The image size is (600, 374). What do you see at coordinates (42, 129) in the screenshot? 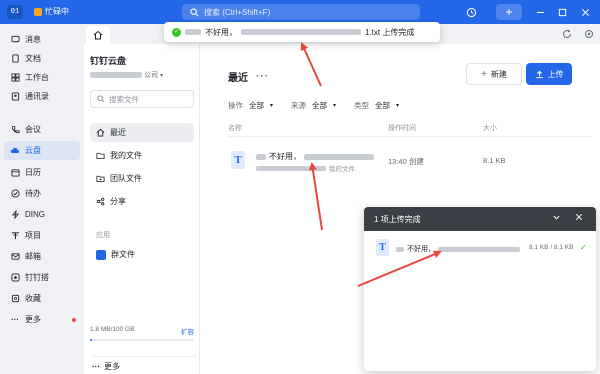
I see `nav-item-meeting: 会议` at bounding box center [42, 129].